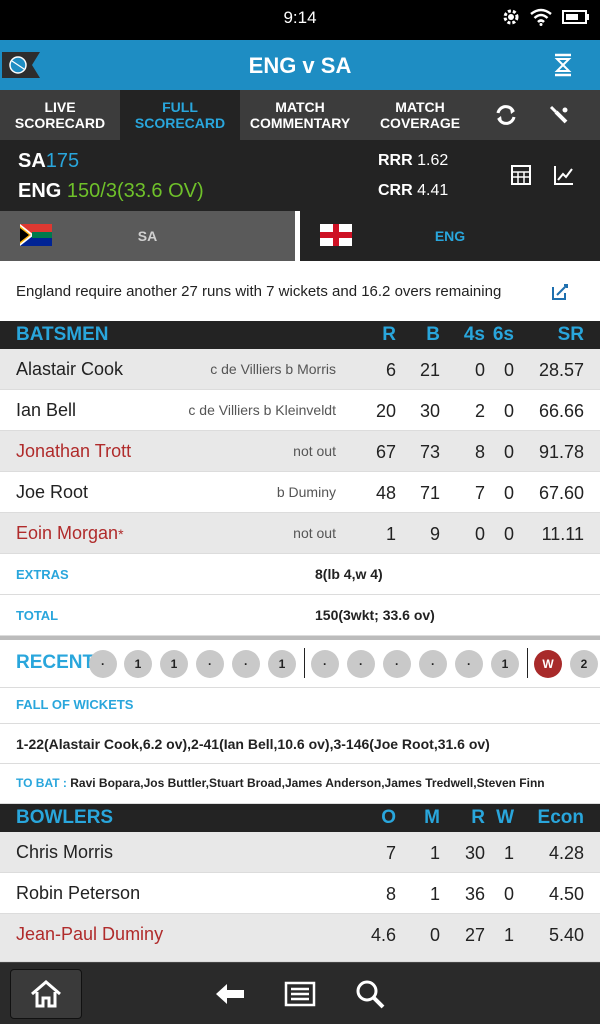 The height and width of the screenshot is (1024, 600). I want to click on ball-indicator: ·, so click(397, 664).